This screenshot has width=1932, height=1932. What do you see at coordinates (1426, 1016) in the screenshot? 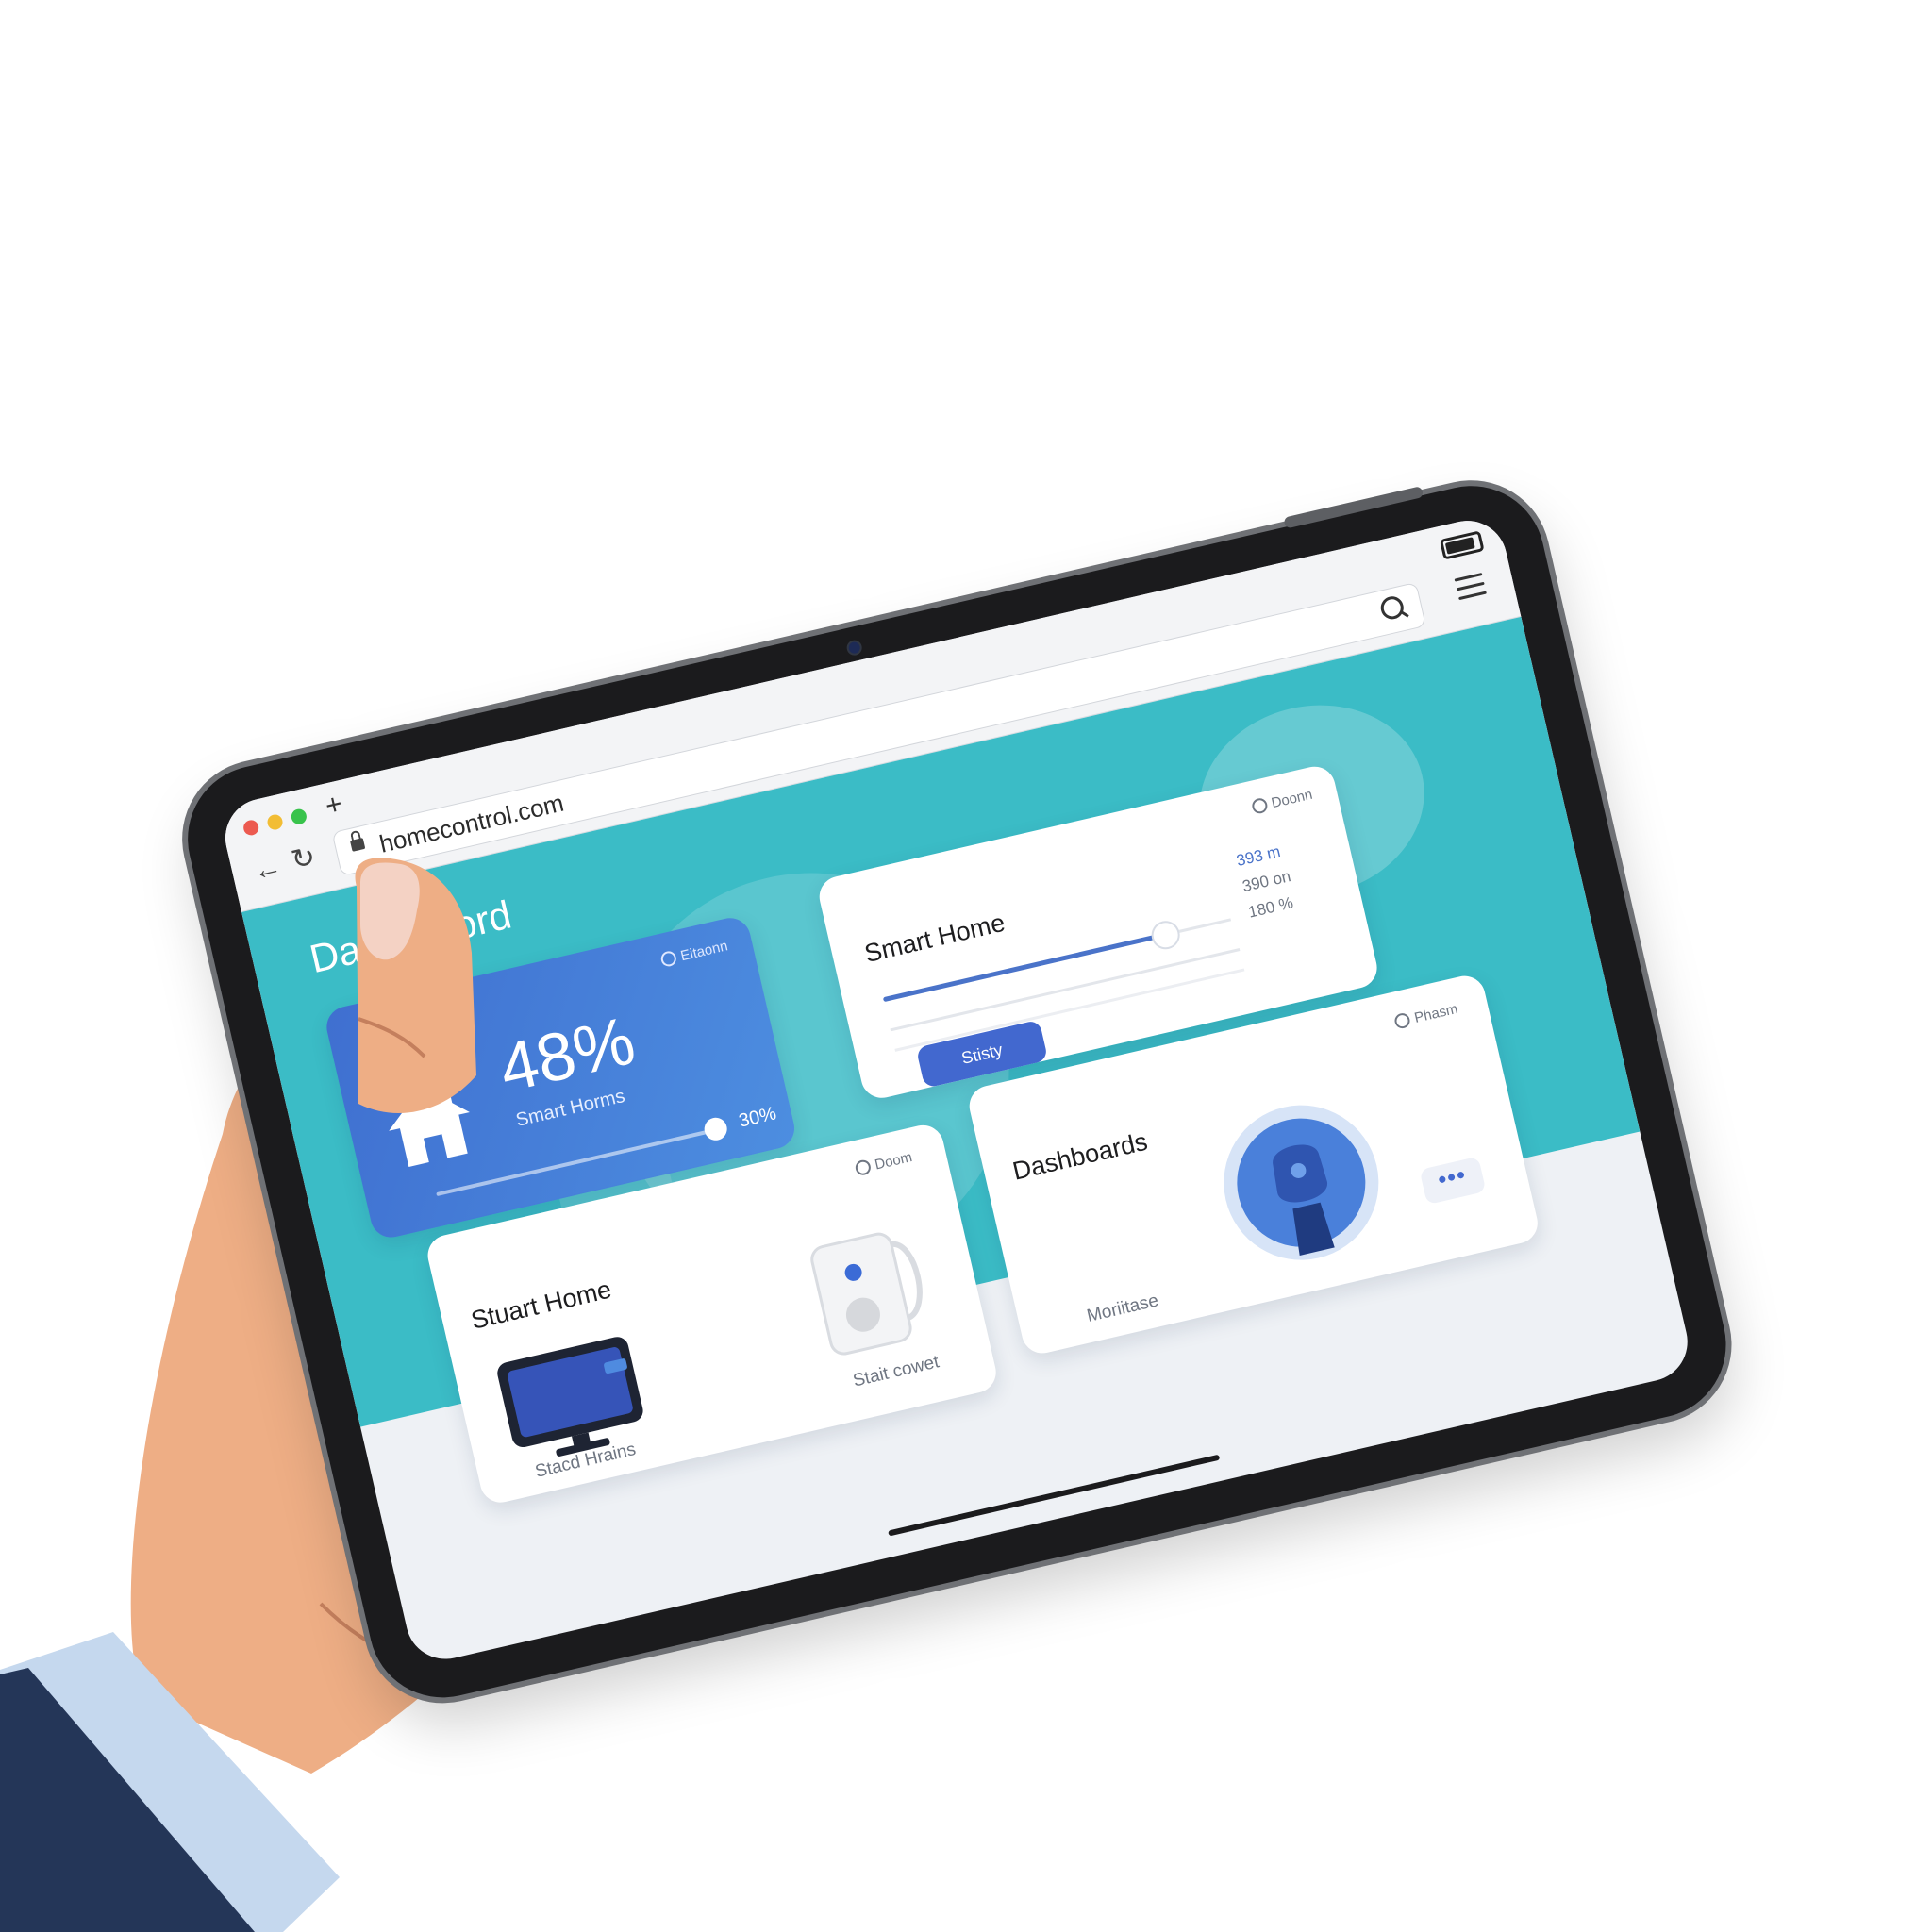
I see `card-tag: Phasm` at bounding box center [1426, 1016].